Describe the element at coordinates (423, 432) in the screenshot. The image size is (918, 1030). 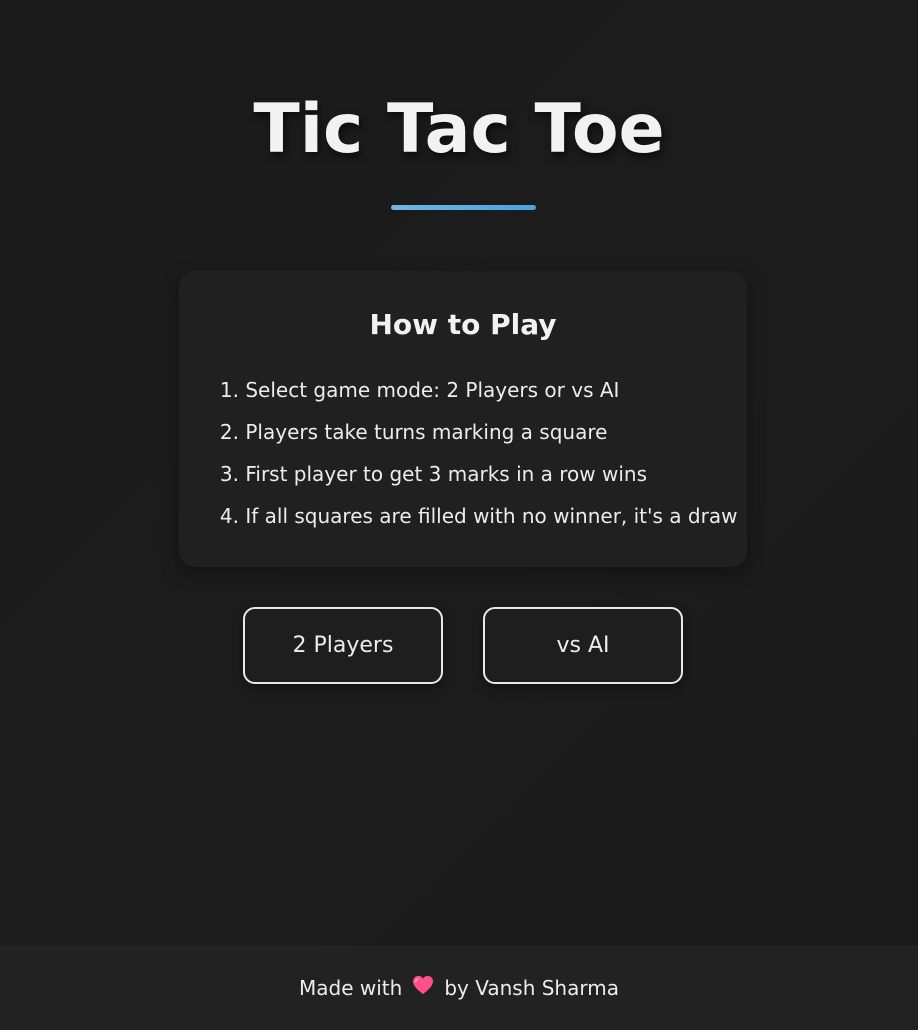
I see `step-text: Players take turns marking a square` at that location.